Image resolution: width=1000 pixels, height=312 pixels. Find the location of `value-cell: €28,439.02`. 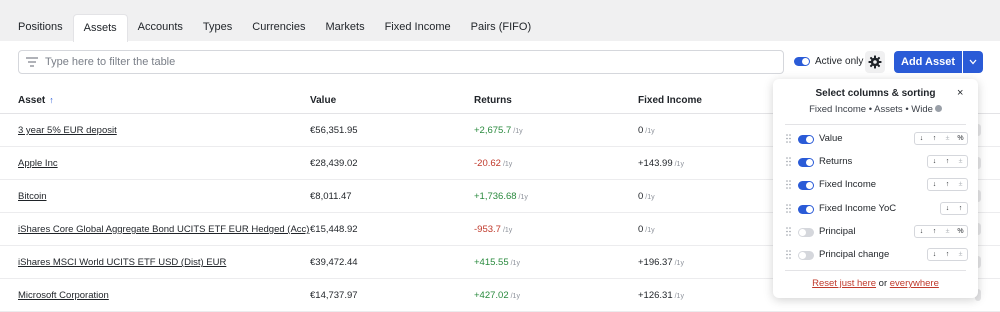

value-cell: €28,439.02 is located at coordinates (334, 163).